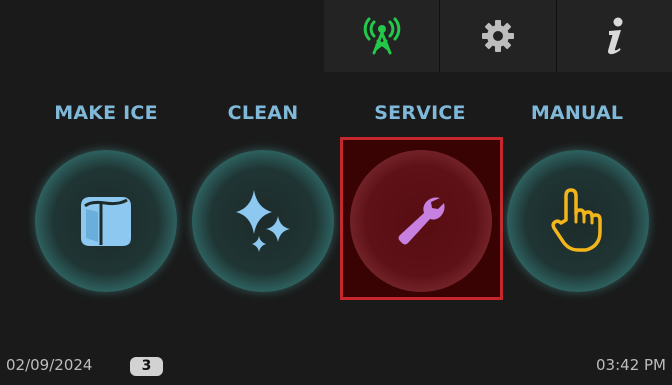 The height and width of the screenshot is (385, 672). Describe the element at coordinates (106, 113) in the screenshot. I see `make-ice-label: MAKE ICE` at that location.